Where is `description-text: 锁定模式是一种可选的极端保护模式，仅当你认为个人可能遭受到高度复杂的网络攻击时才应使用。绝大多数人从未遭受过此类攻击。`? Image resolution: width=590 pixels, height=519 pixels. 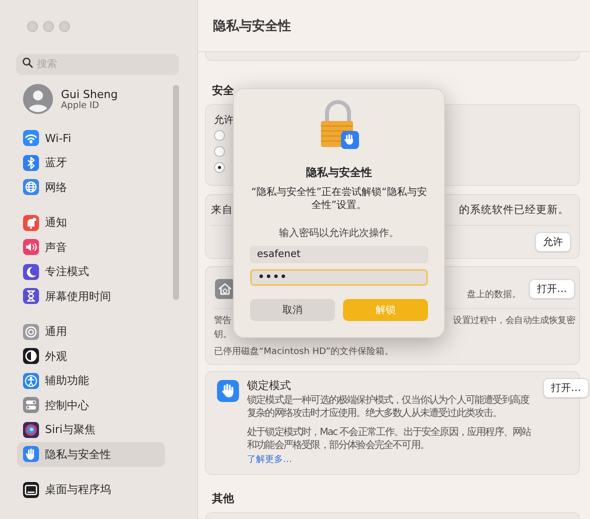 description-text: 锁定模式是一种可选的极端保护模式，仅当你认为个人可能遭受到高度复杂的网络攻击时才应使用。绝大多数人从未遭受过此类攻击。 is located at coordinates (388, 407).